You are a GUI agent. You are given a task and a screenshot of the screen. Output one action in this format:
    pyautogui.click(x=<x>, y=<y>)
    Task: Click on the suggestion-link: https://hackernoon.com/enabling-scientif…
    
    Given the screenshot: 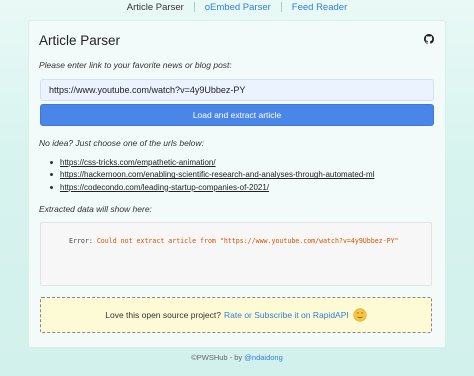 What is the action you would take?
    pyautogui.click(x=217, y=174)
    